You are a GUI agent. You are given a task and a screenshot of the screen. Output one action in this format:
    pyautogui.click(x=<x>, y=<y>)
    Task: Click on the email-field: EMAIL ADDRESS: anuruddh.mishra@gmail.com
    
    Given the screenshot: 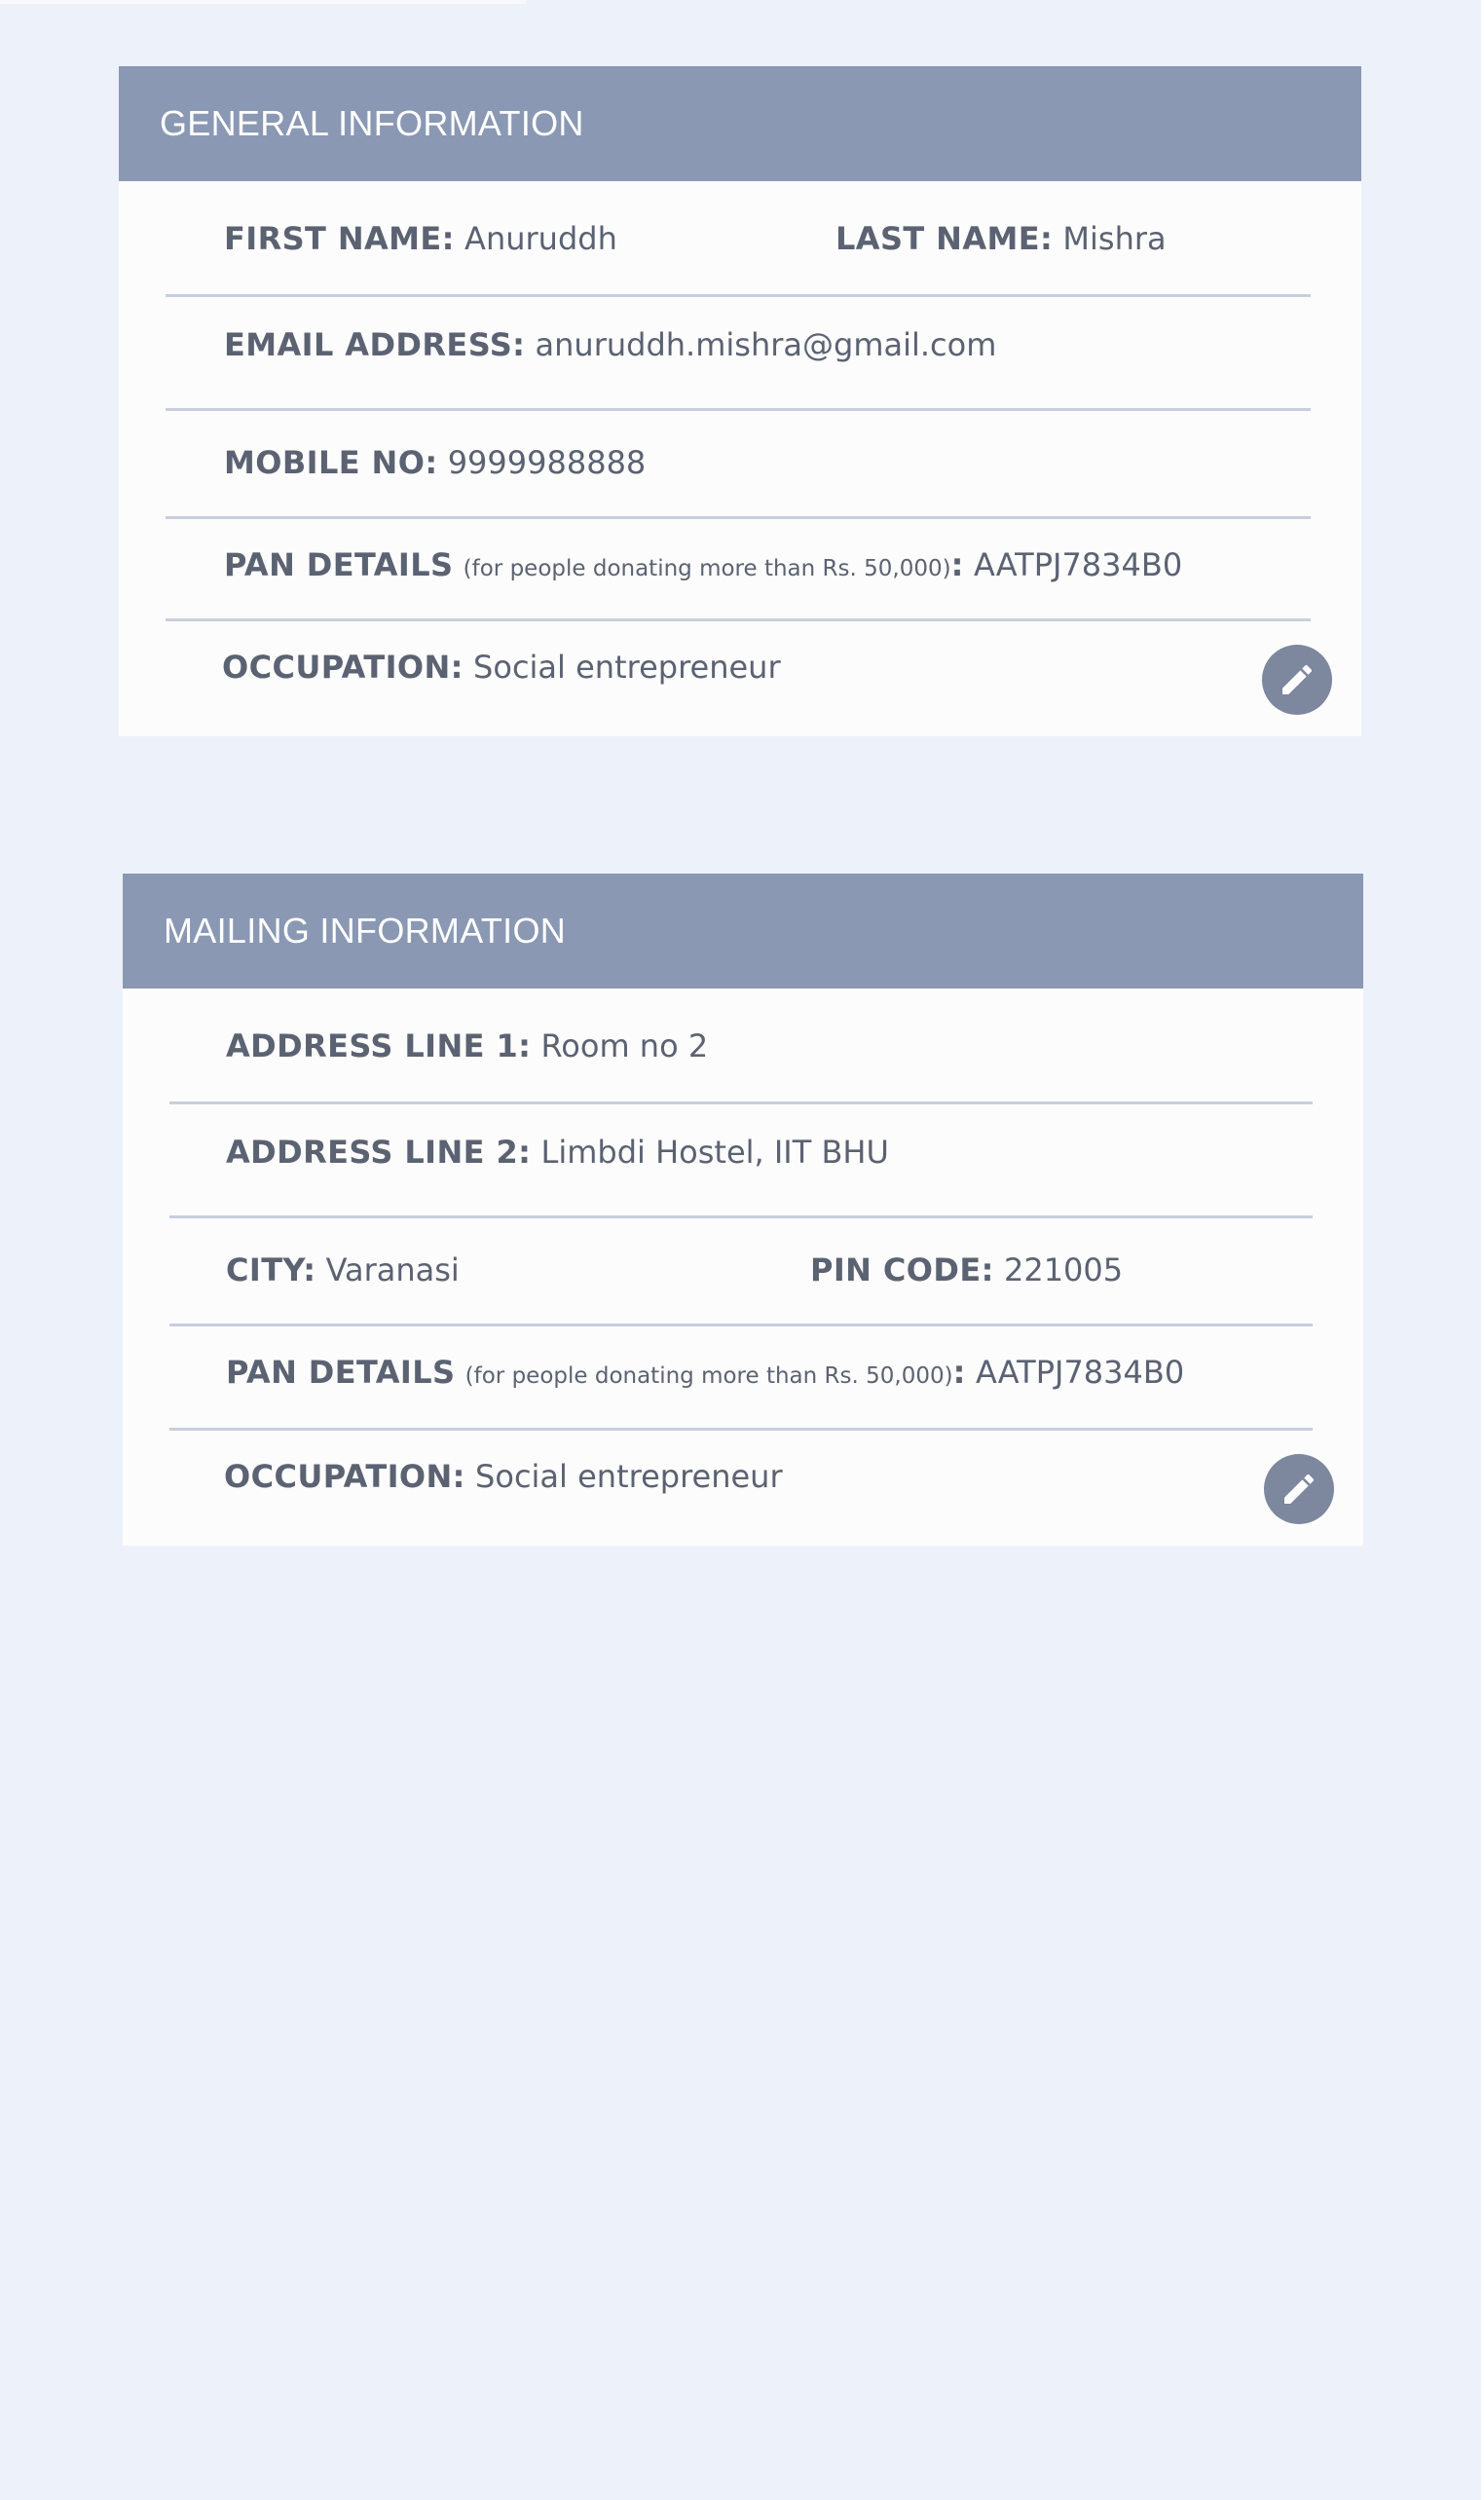 What is the action you would take?
    pyautogui.click(x=610, y=344)
    